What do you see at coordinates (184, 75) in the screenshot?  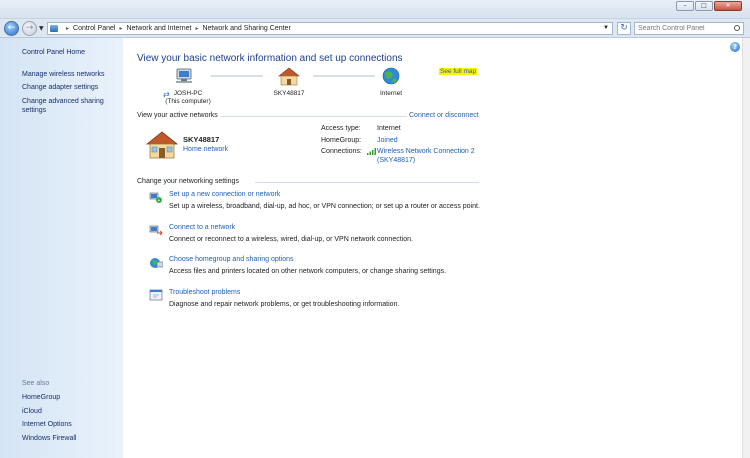 I see `computer-icon` at bounding box center [184, 75].